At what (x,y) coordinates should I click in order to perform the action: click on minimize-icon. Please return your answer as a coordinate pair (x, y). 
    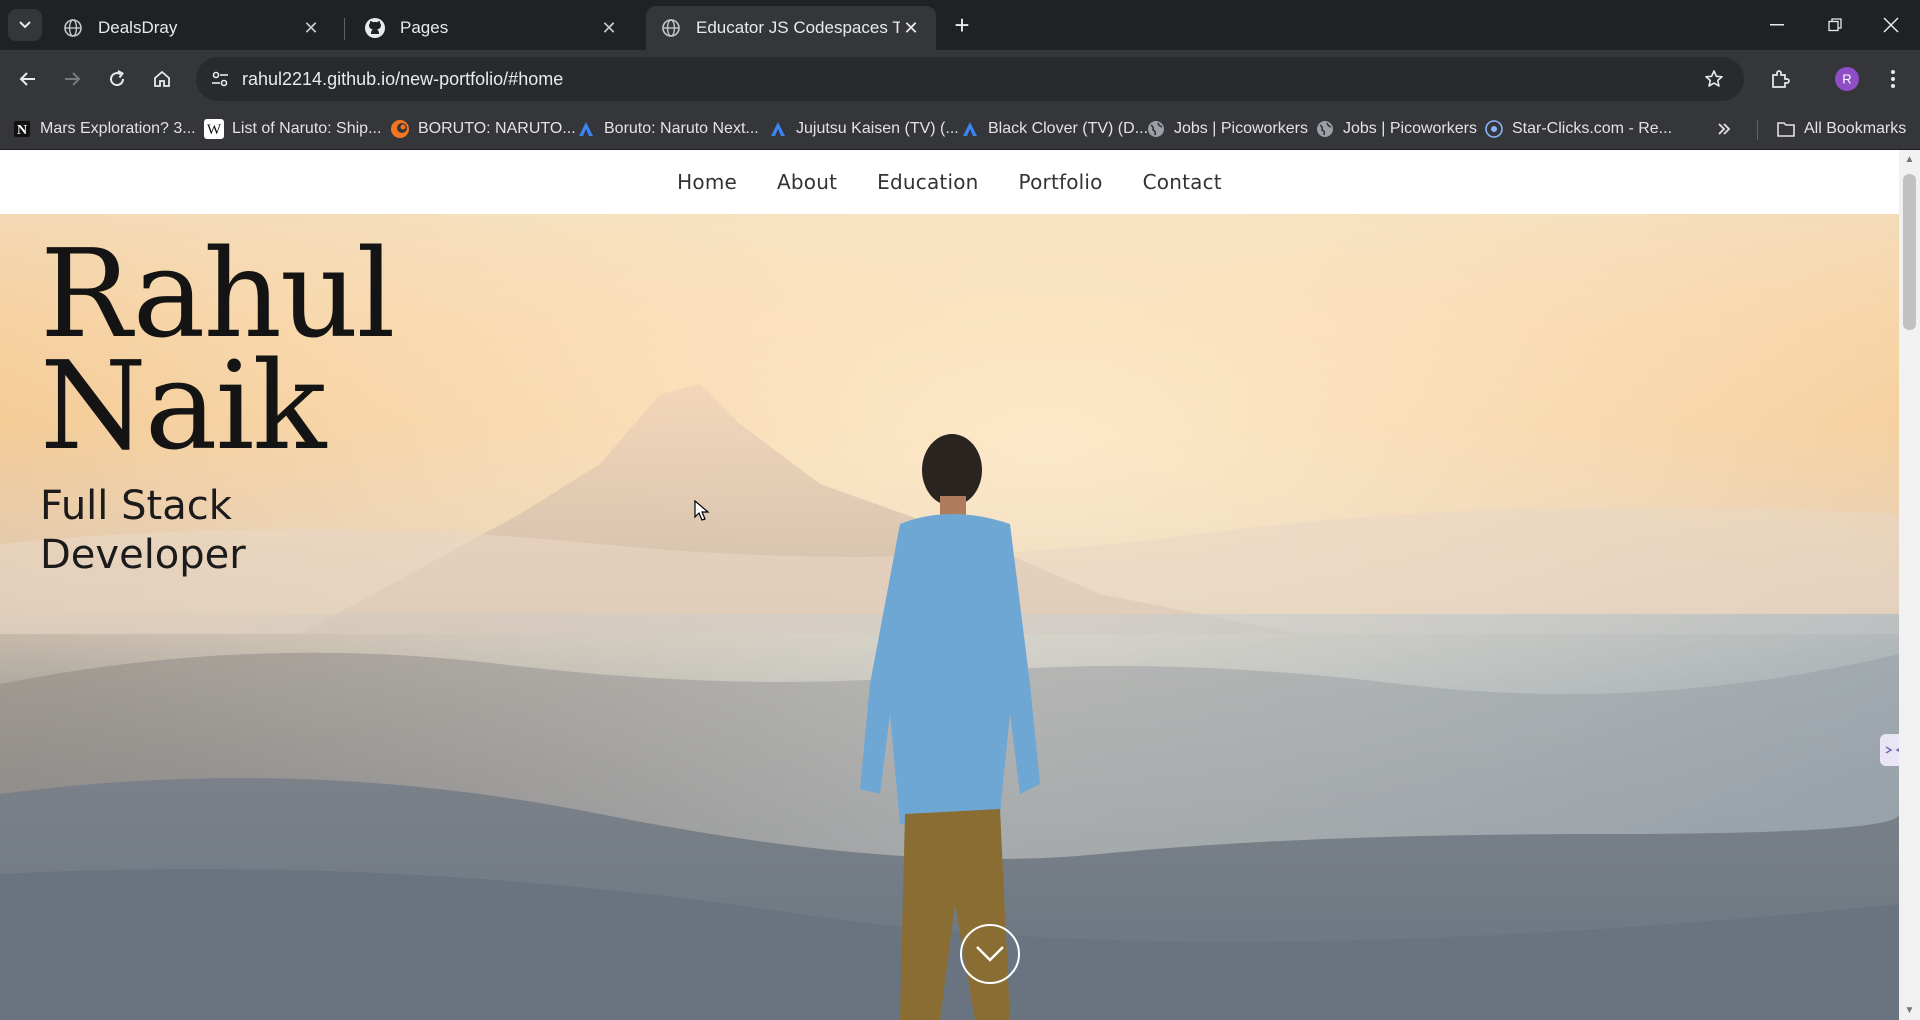
    Looking at the image, I should click on (1777, 25).